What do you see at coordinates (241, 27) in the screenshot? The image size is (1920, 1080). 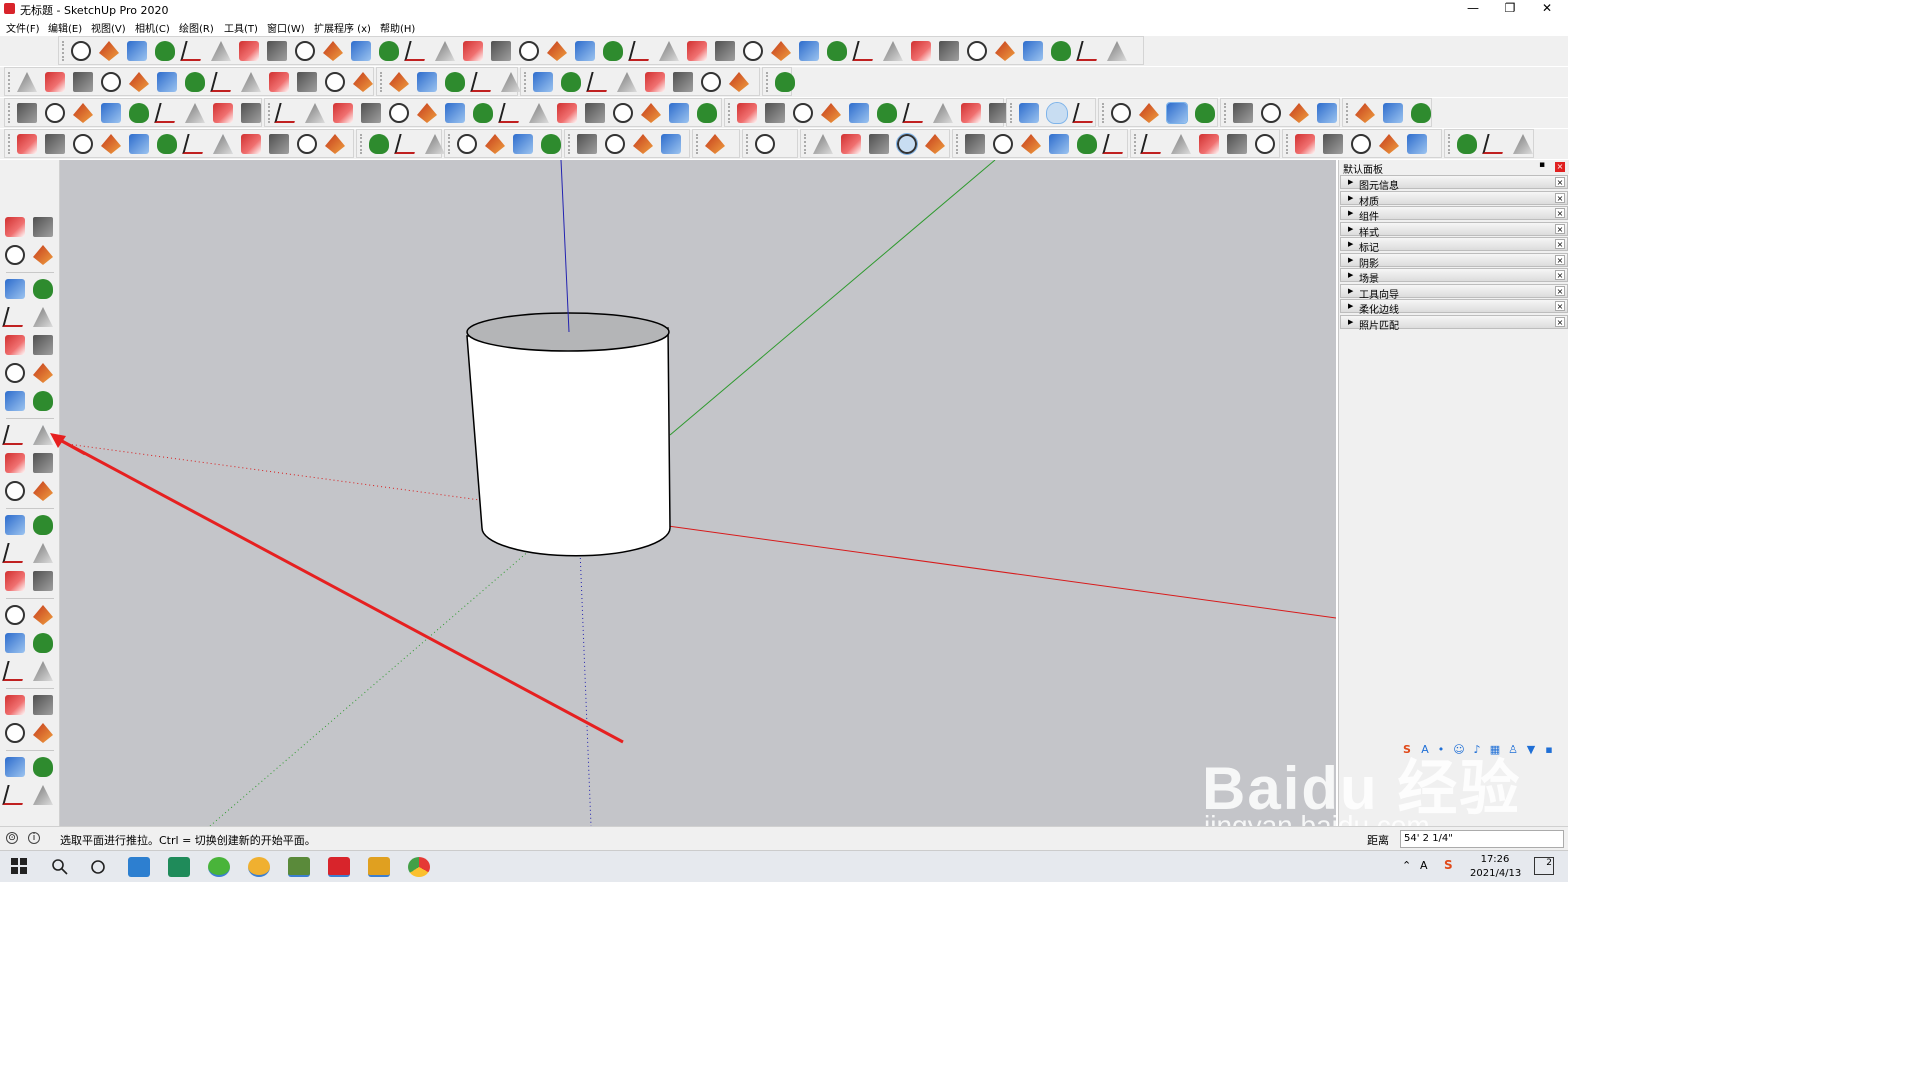 I see `menu-tools: 工具(T)` at bounding box center [241, 27].